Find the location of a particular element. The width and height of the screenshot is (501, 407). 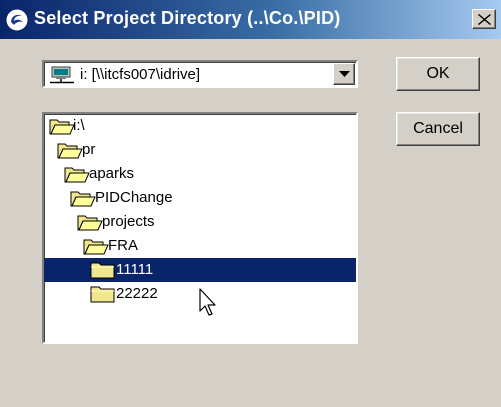

x-icon is located at coordinates (484, 19).